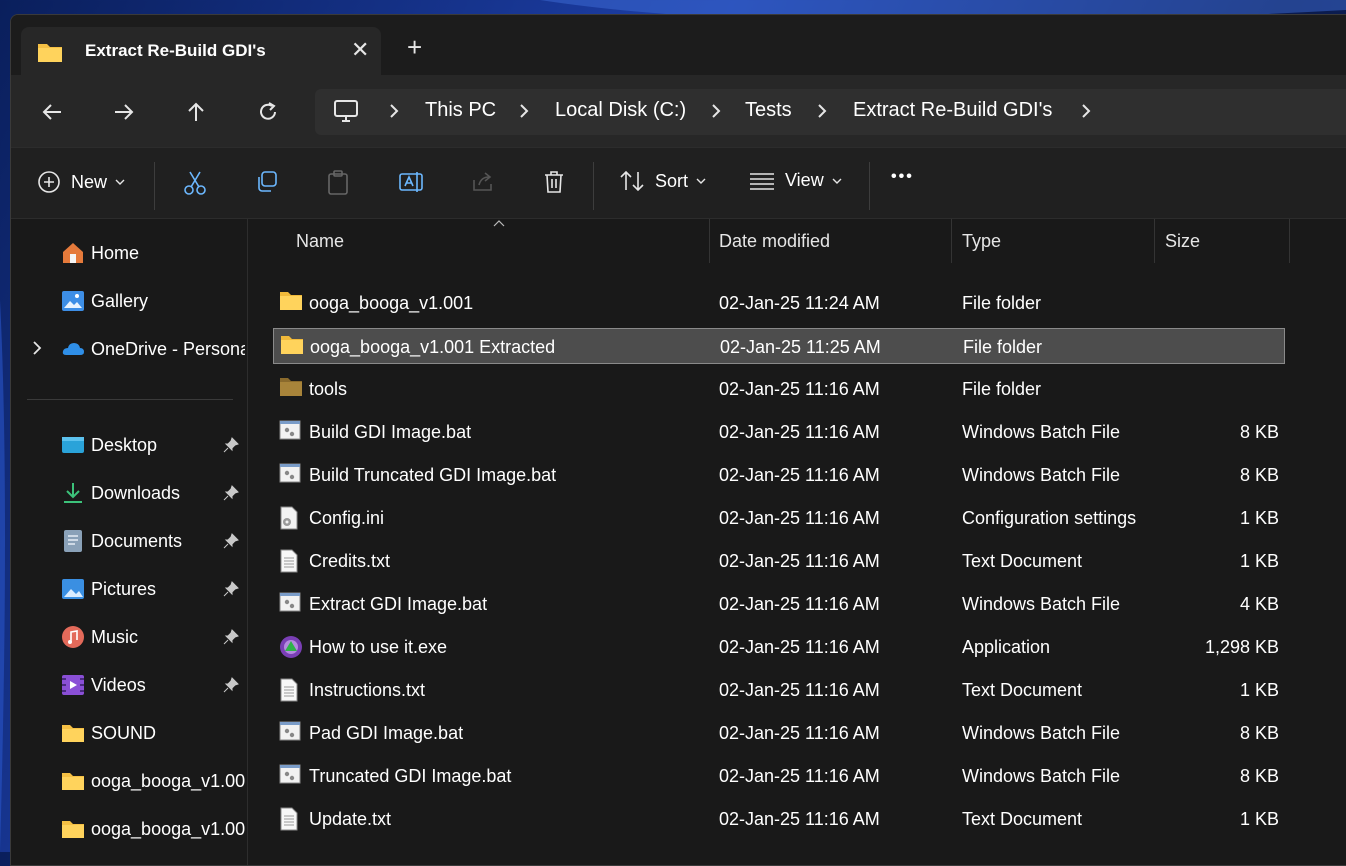 This screenshot has height=866, width=1346. Describe the element at coordinates (129, 589) in the screenshot. I see `sidebar-item-pictures: Pictures` at that location.